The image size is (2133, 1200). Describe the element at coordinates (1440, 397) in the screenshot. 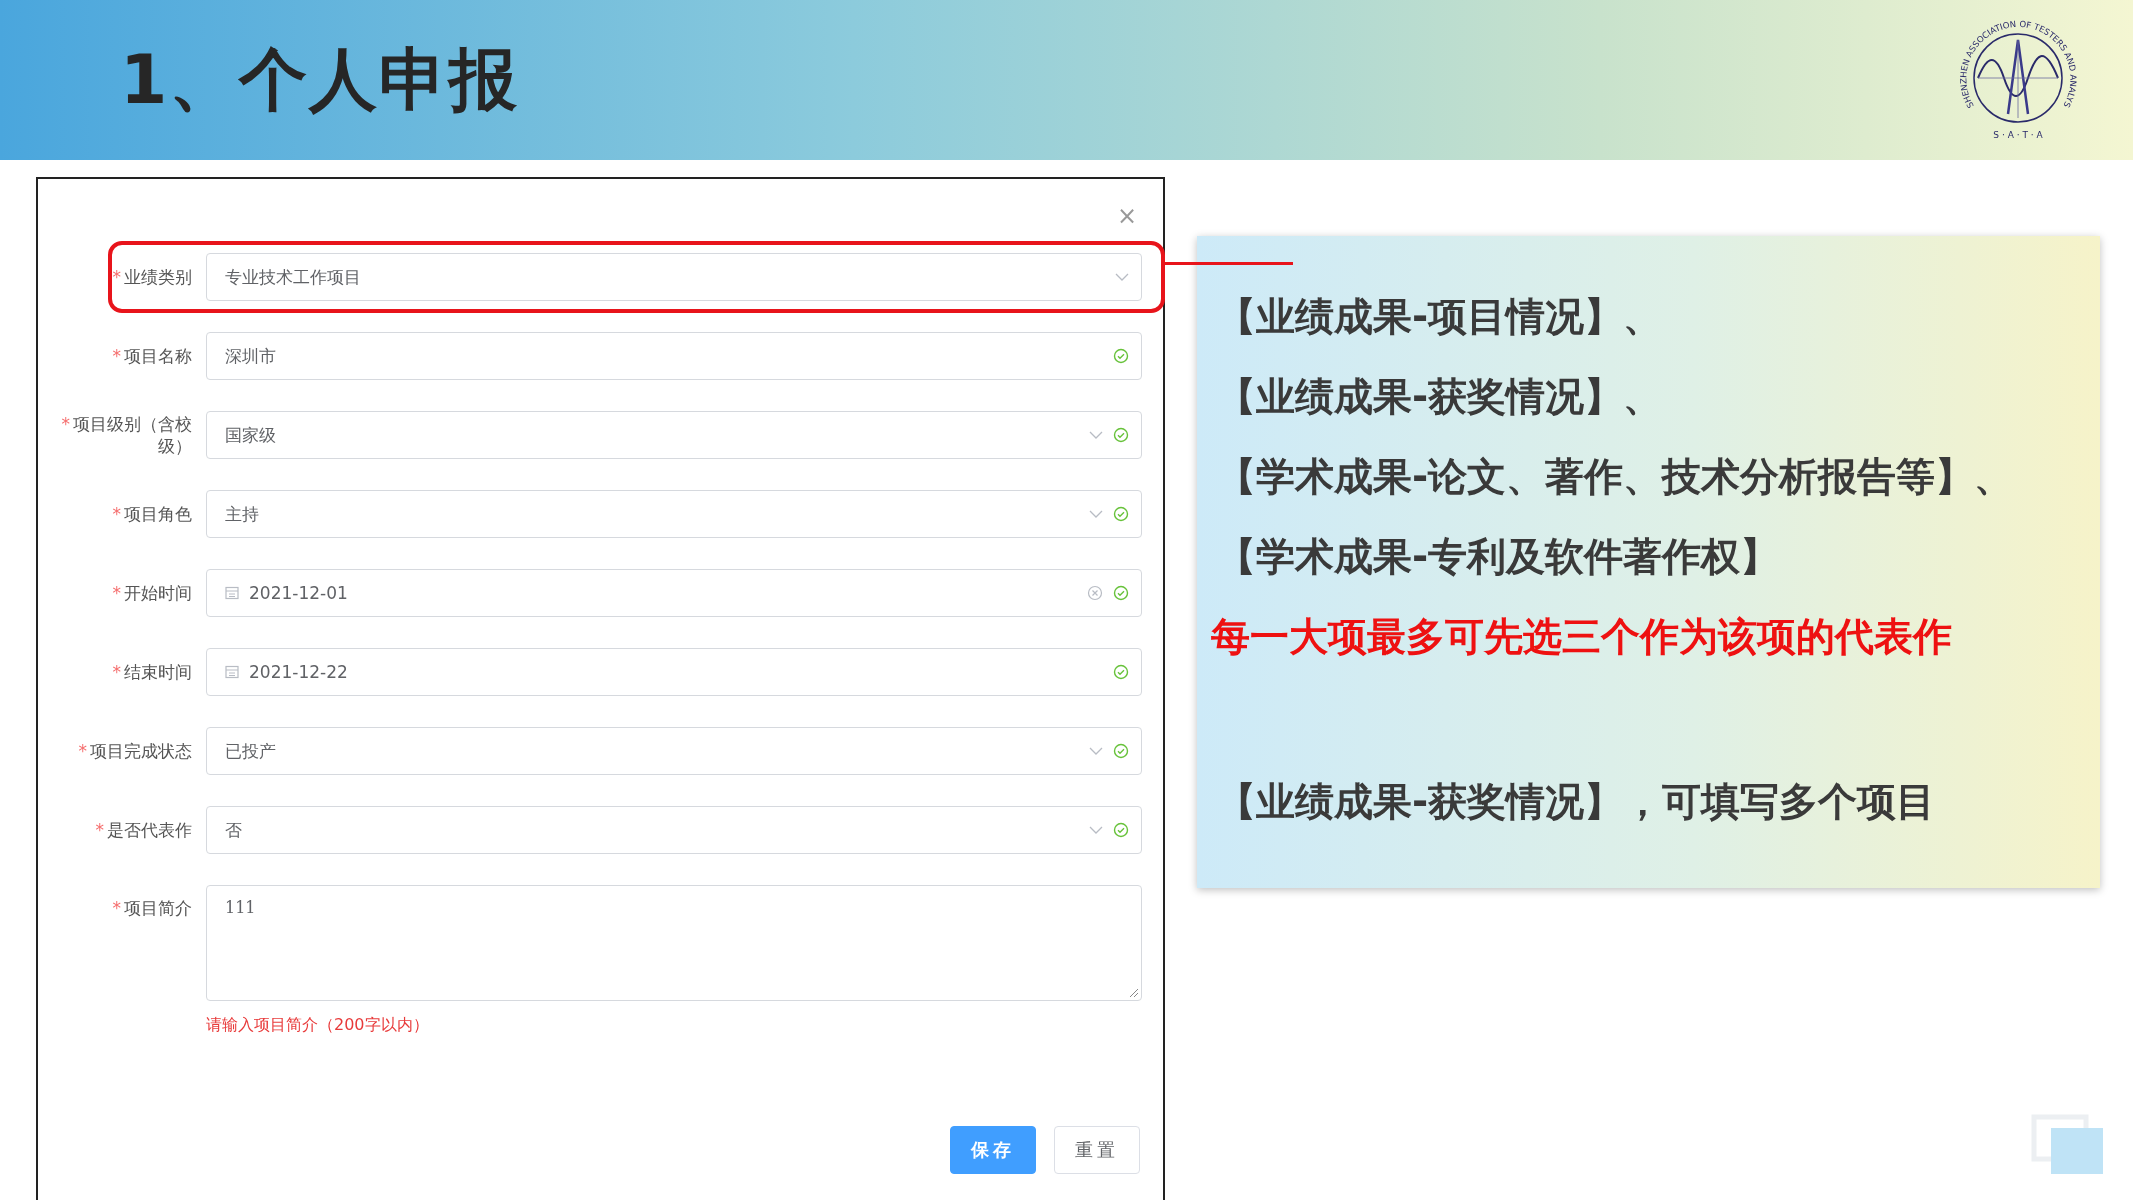

I see `callout-text: 【业绩成果-获奖情况】、` at that location.